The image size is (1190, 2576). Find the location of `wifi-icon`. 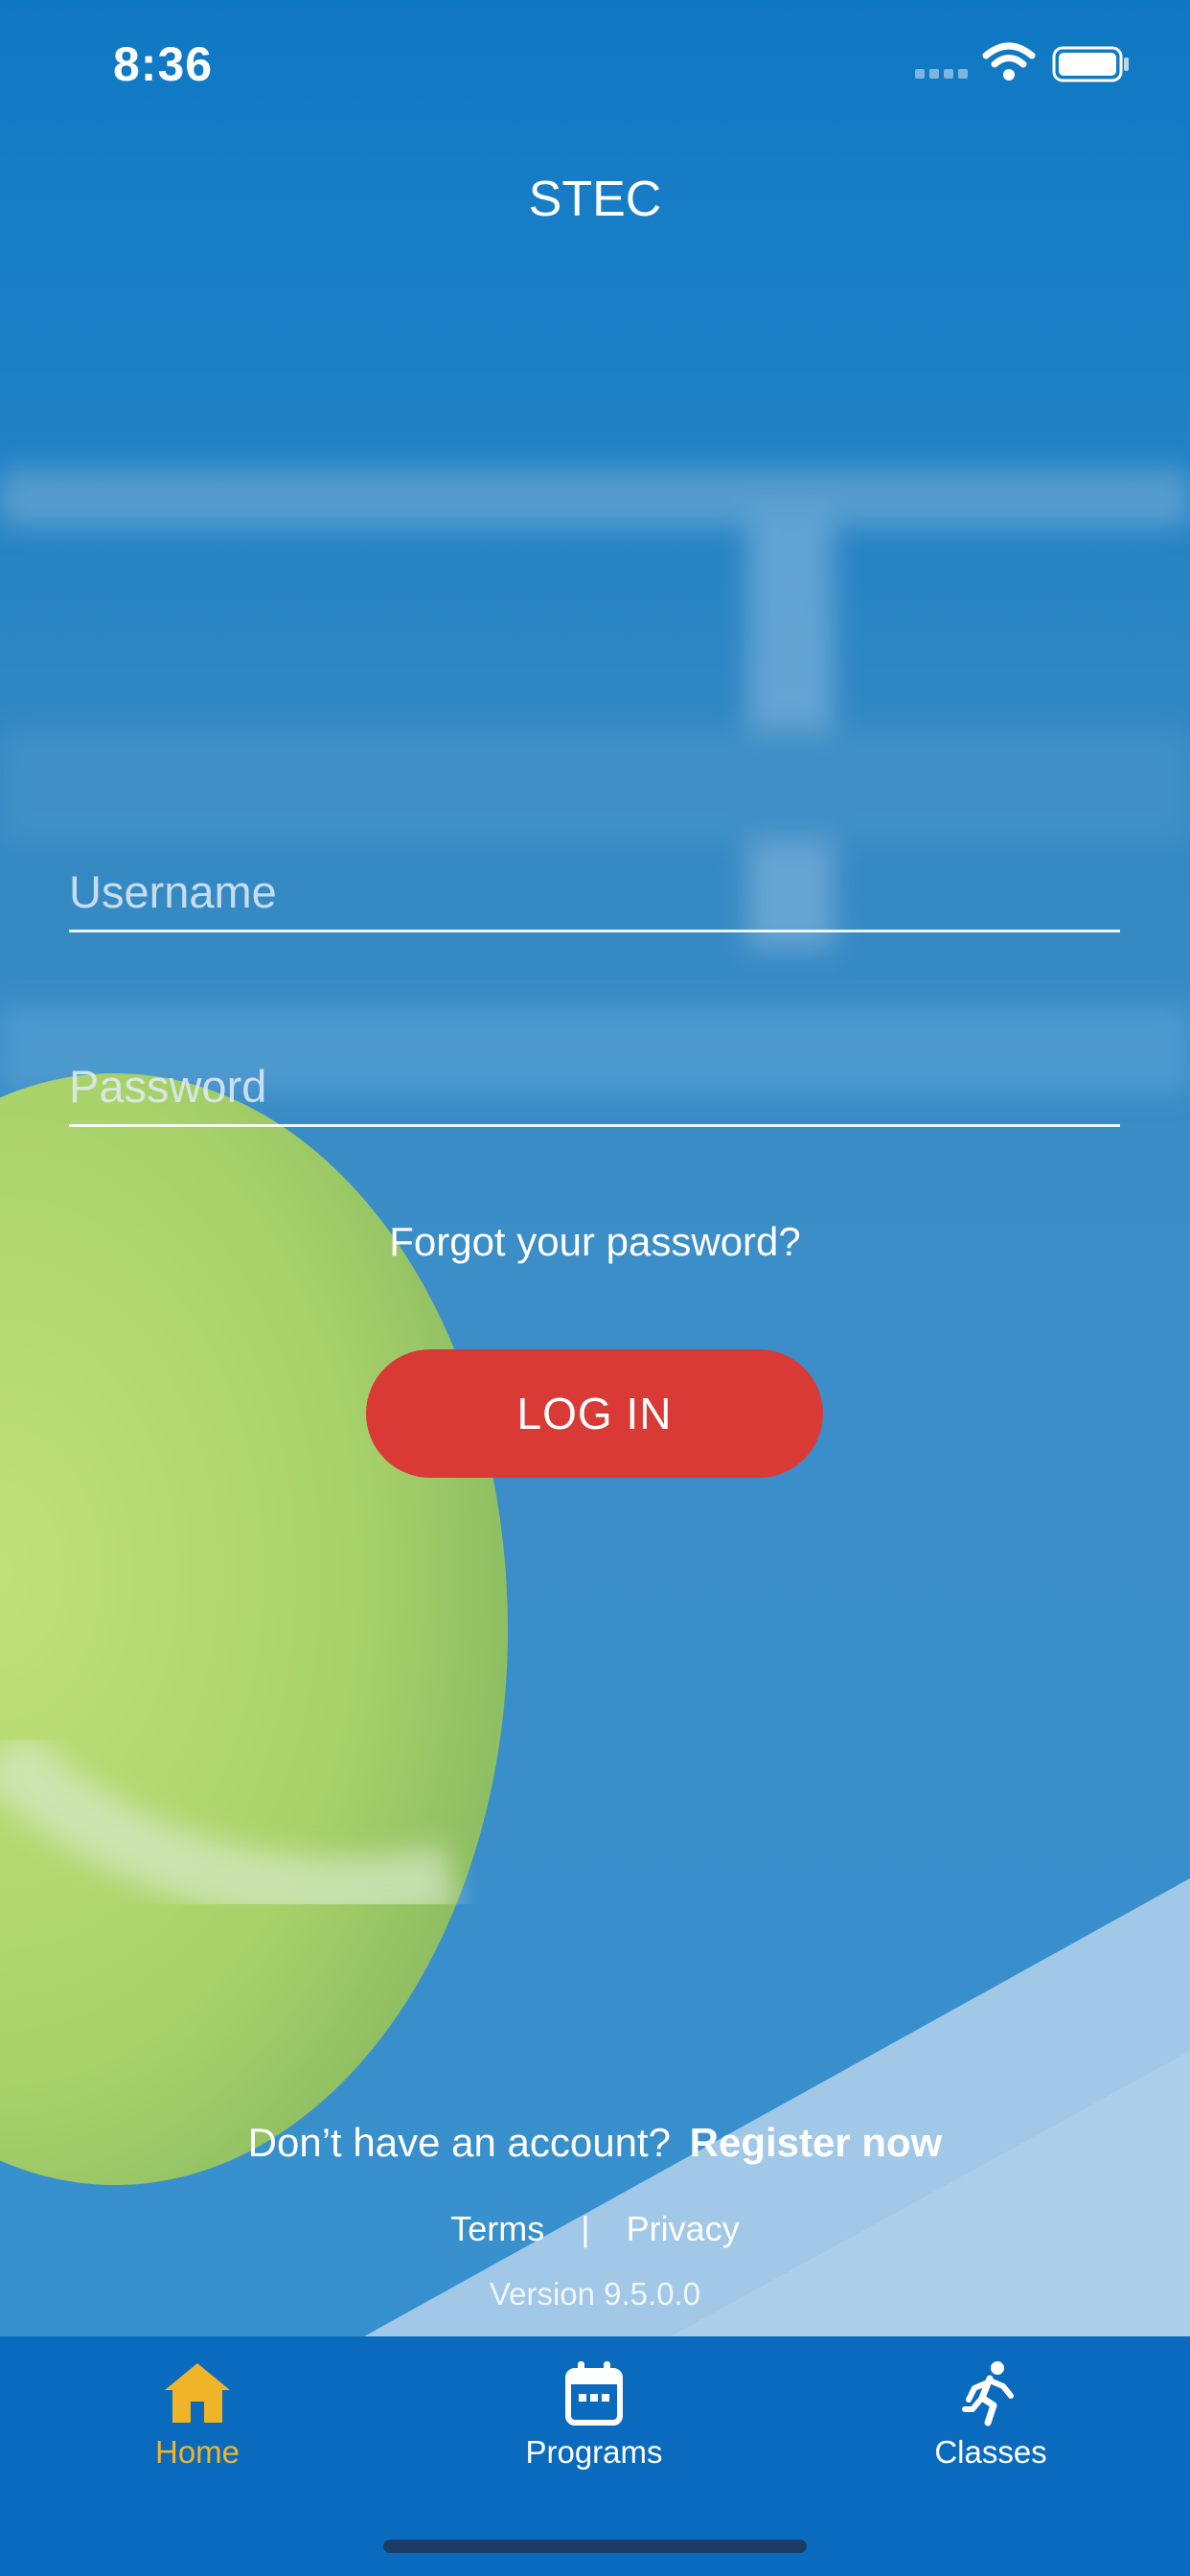

wifi-icon is located at coordinates (1009, 61).